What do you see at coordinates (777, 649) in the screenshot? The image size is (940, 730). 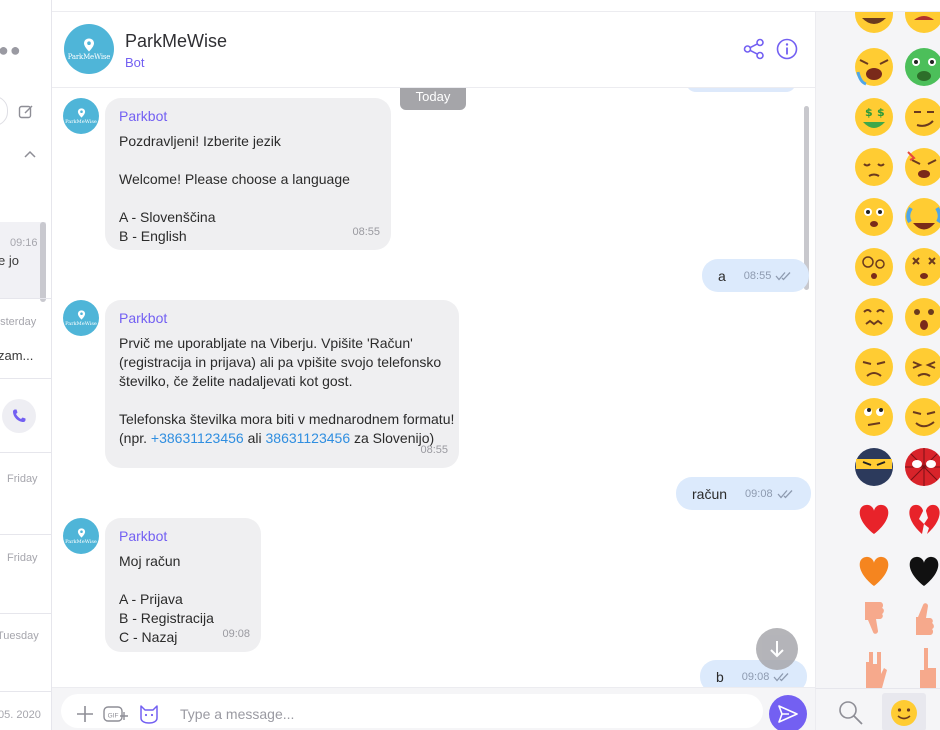 I see `scroll-to-bottom-button` at bounding box center [777, 649].